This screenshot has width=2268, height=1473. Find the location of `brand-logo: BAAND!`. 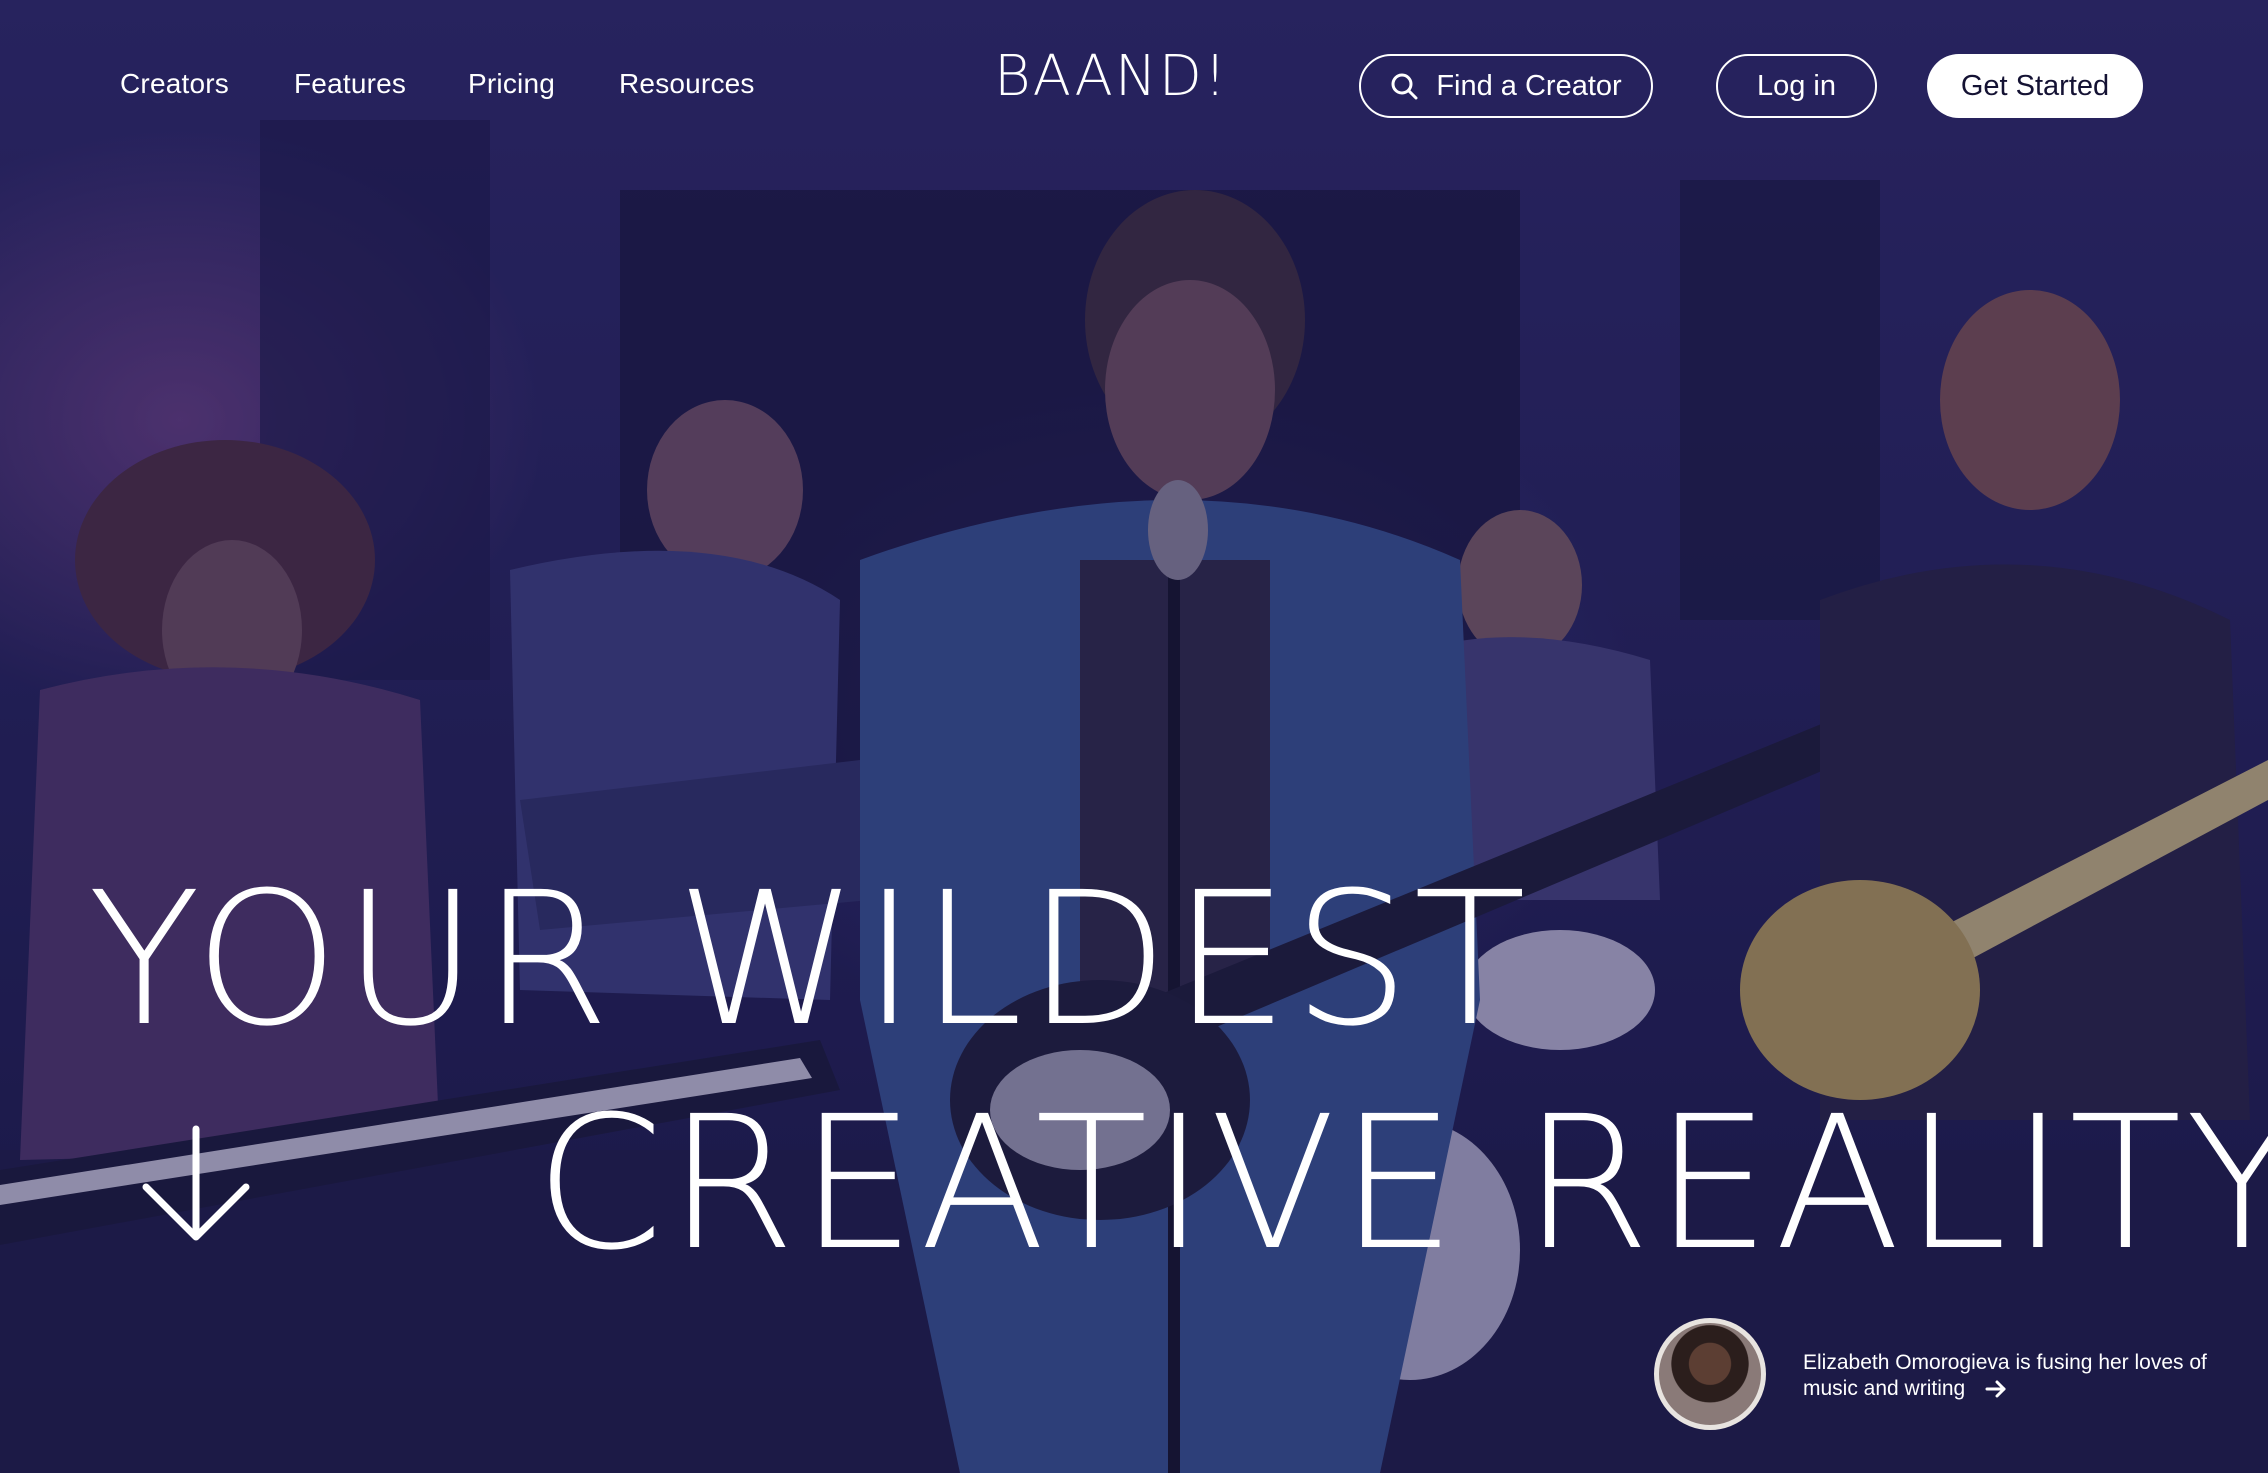

brand-logo: BAAND! is located at coordinates (1111, 76).